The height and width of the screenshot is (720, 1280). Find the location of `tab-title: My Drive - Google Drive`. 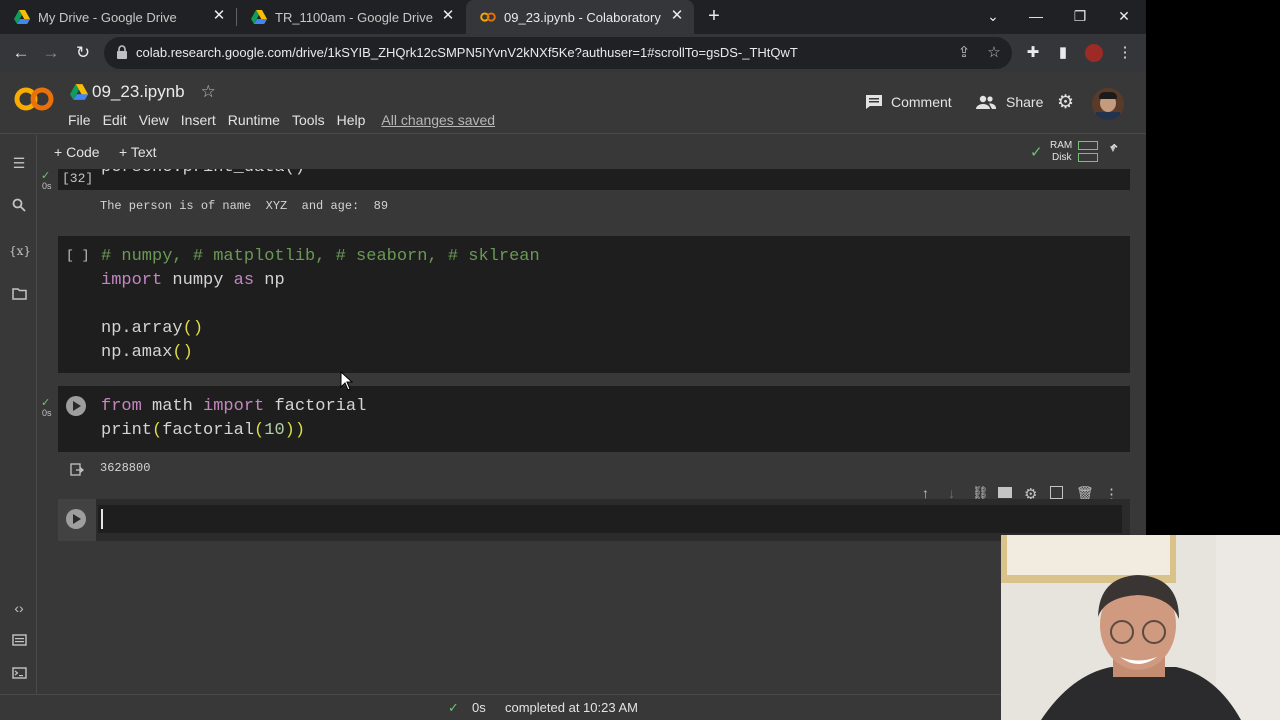

tab-title: My Drive - Google Drive is located at coordinates (107, 17).